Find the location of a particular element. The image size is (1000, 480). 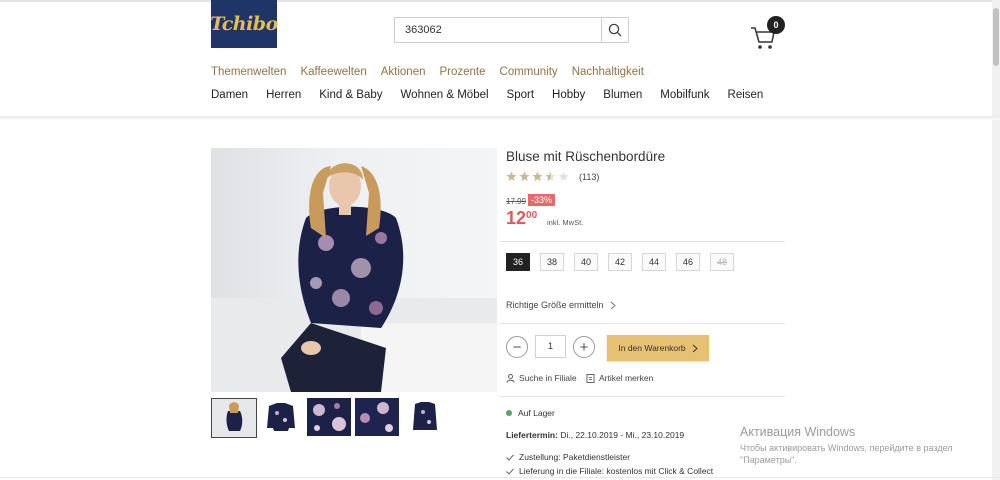

remember-item-link: Artikel merken is located at coordinates (619, 378).